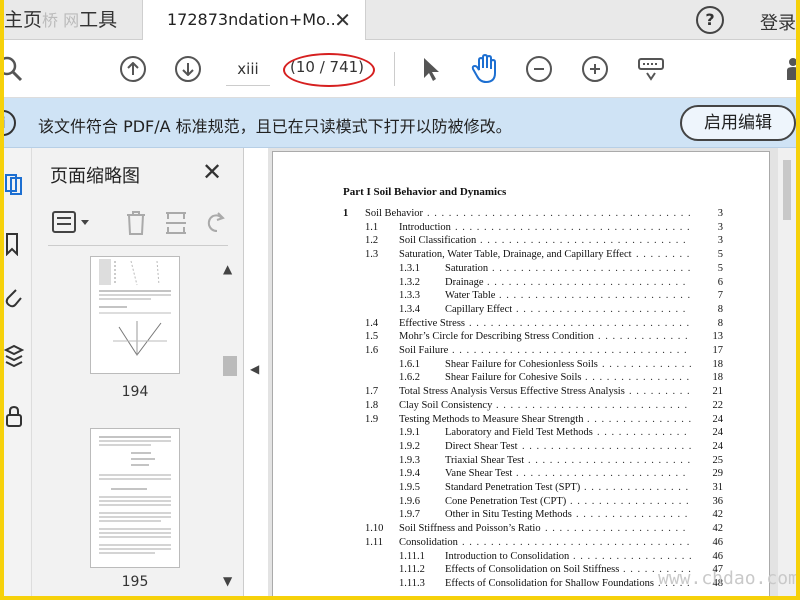  Describe the element at coordinates (720, 268) in the screenshot. I see `toc-page-number: 5` at that location.